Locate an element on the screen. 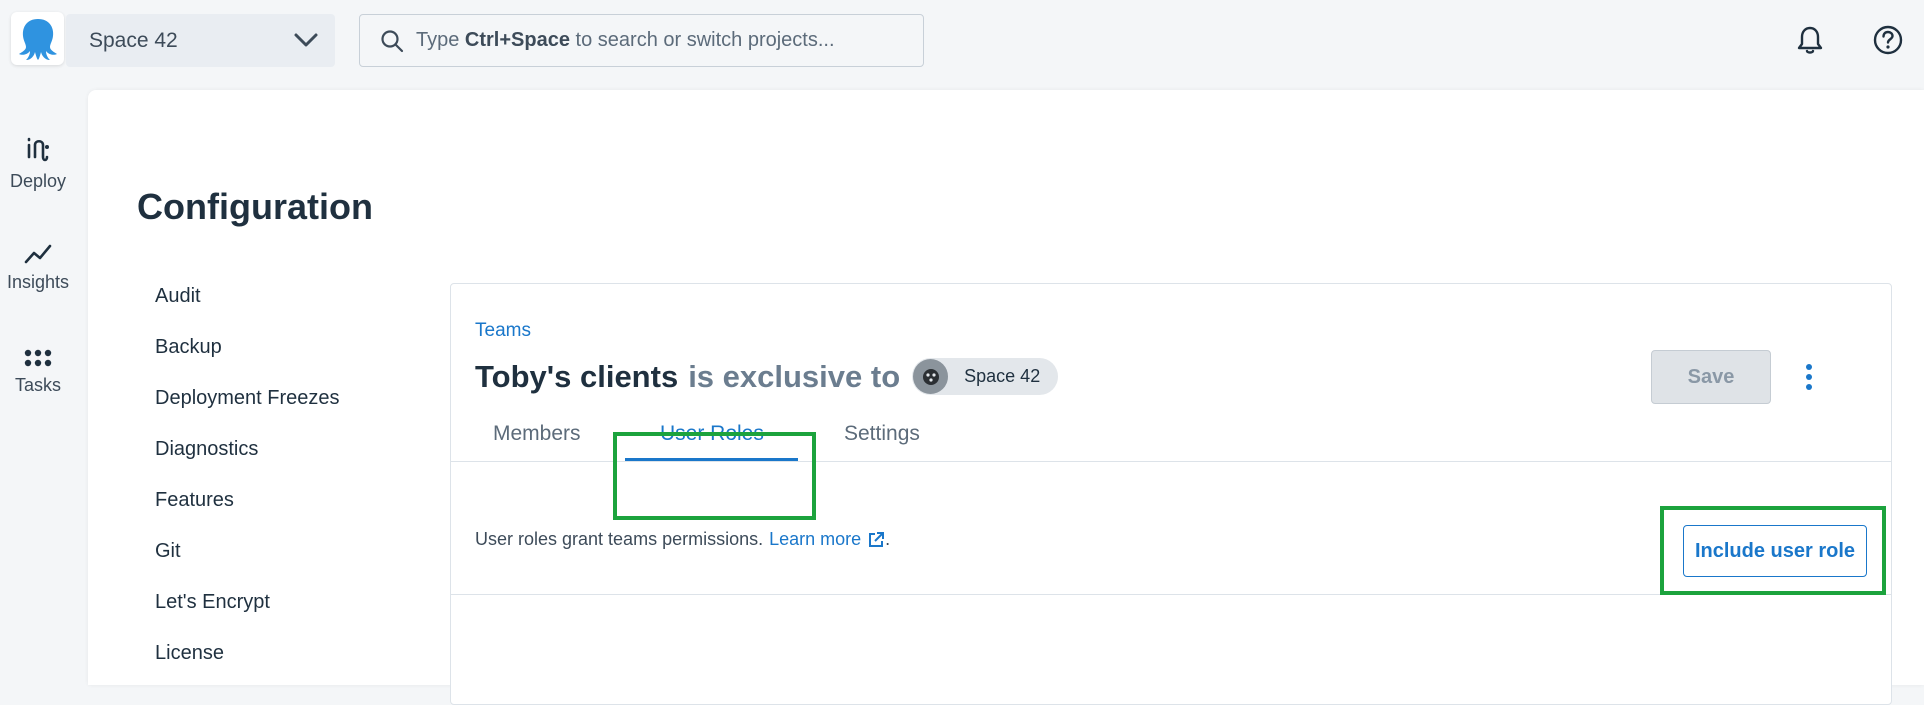  nav-tasks: Tasks is located at coordinates (38, 371).